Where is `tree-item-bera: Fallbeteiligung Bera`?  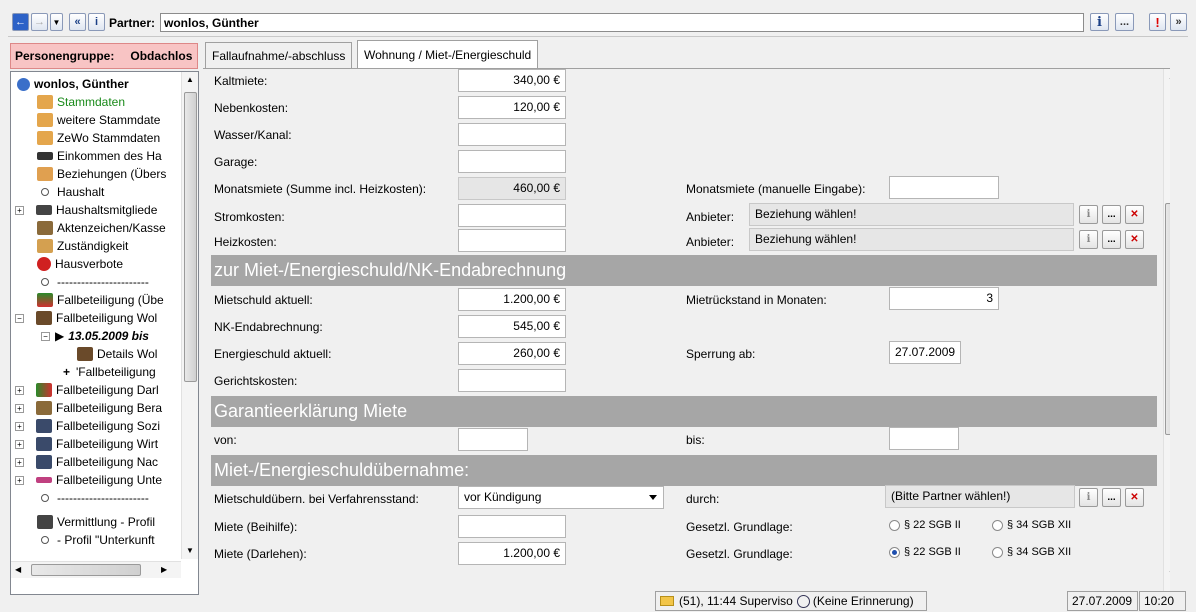
tree-item-bera: Fallbeteiligung Bera is located at coordinates (109, 408).